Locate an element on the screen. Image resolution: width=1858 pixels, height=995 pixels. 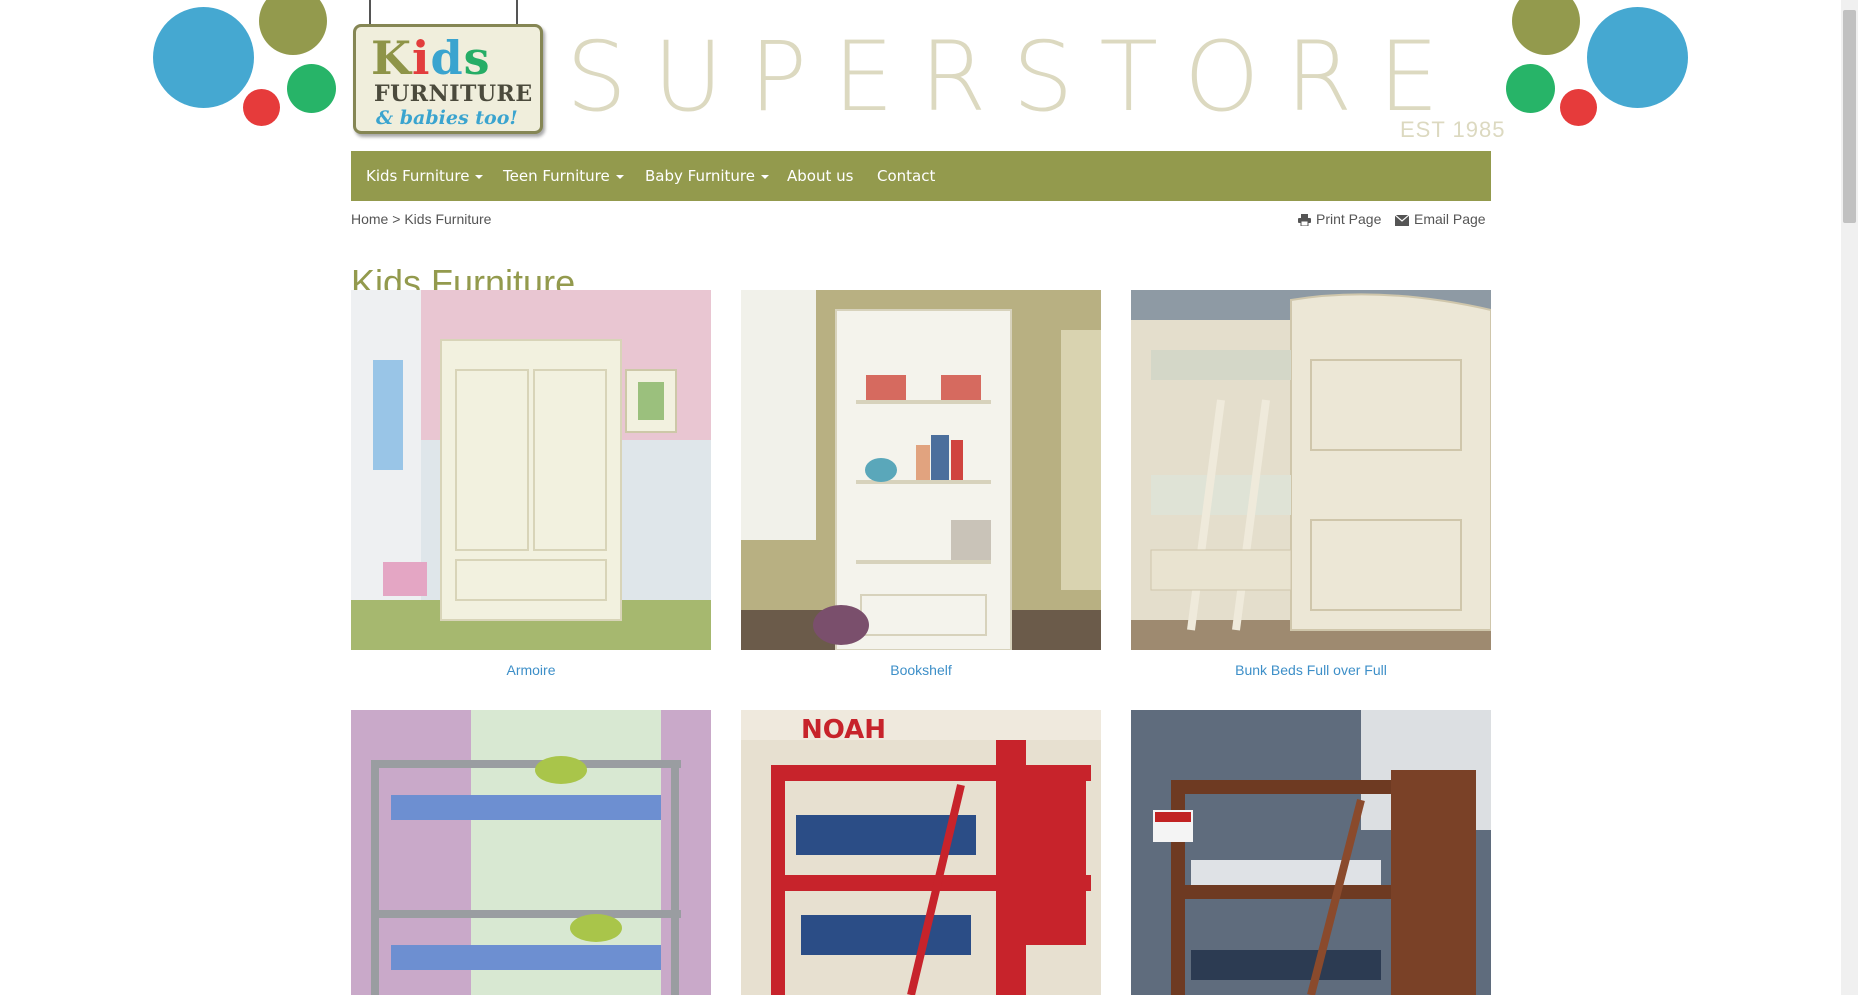
nav-label: Baby Furniture is located at coordinates (700, 176).